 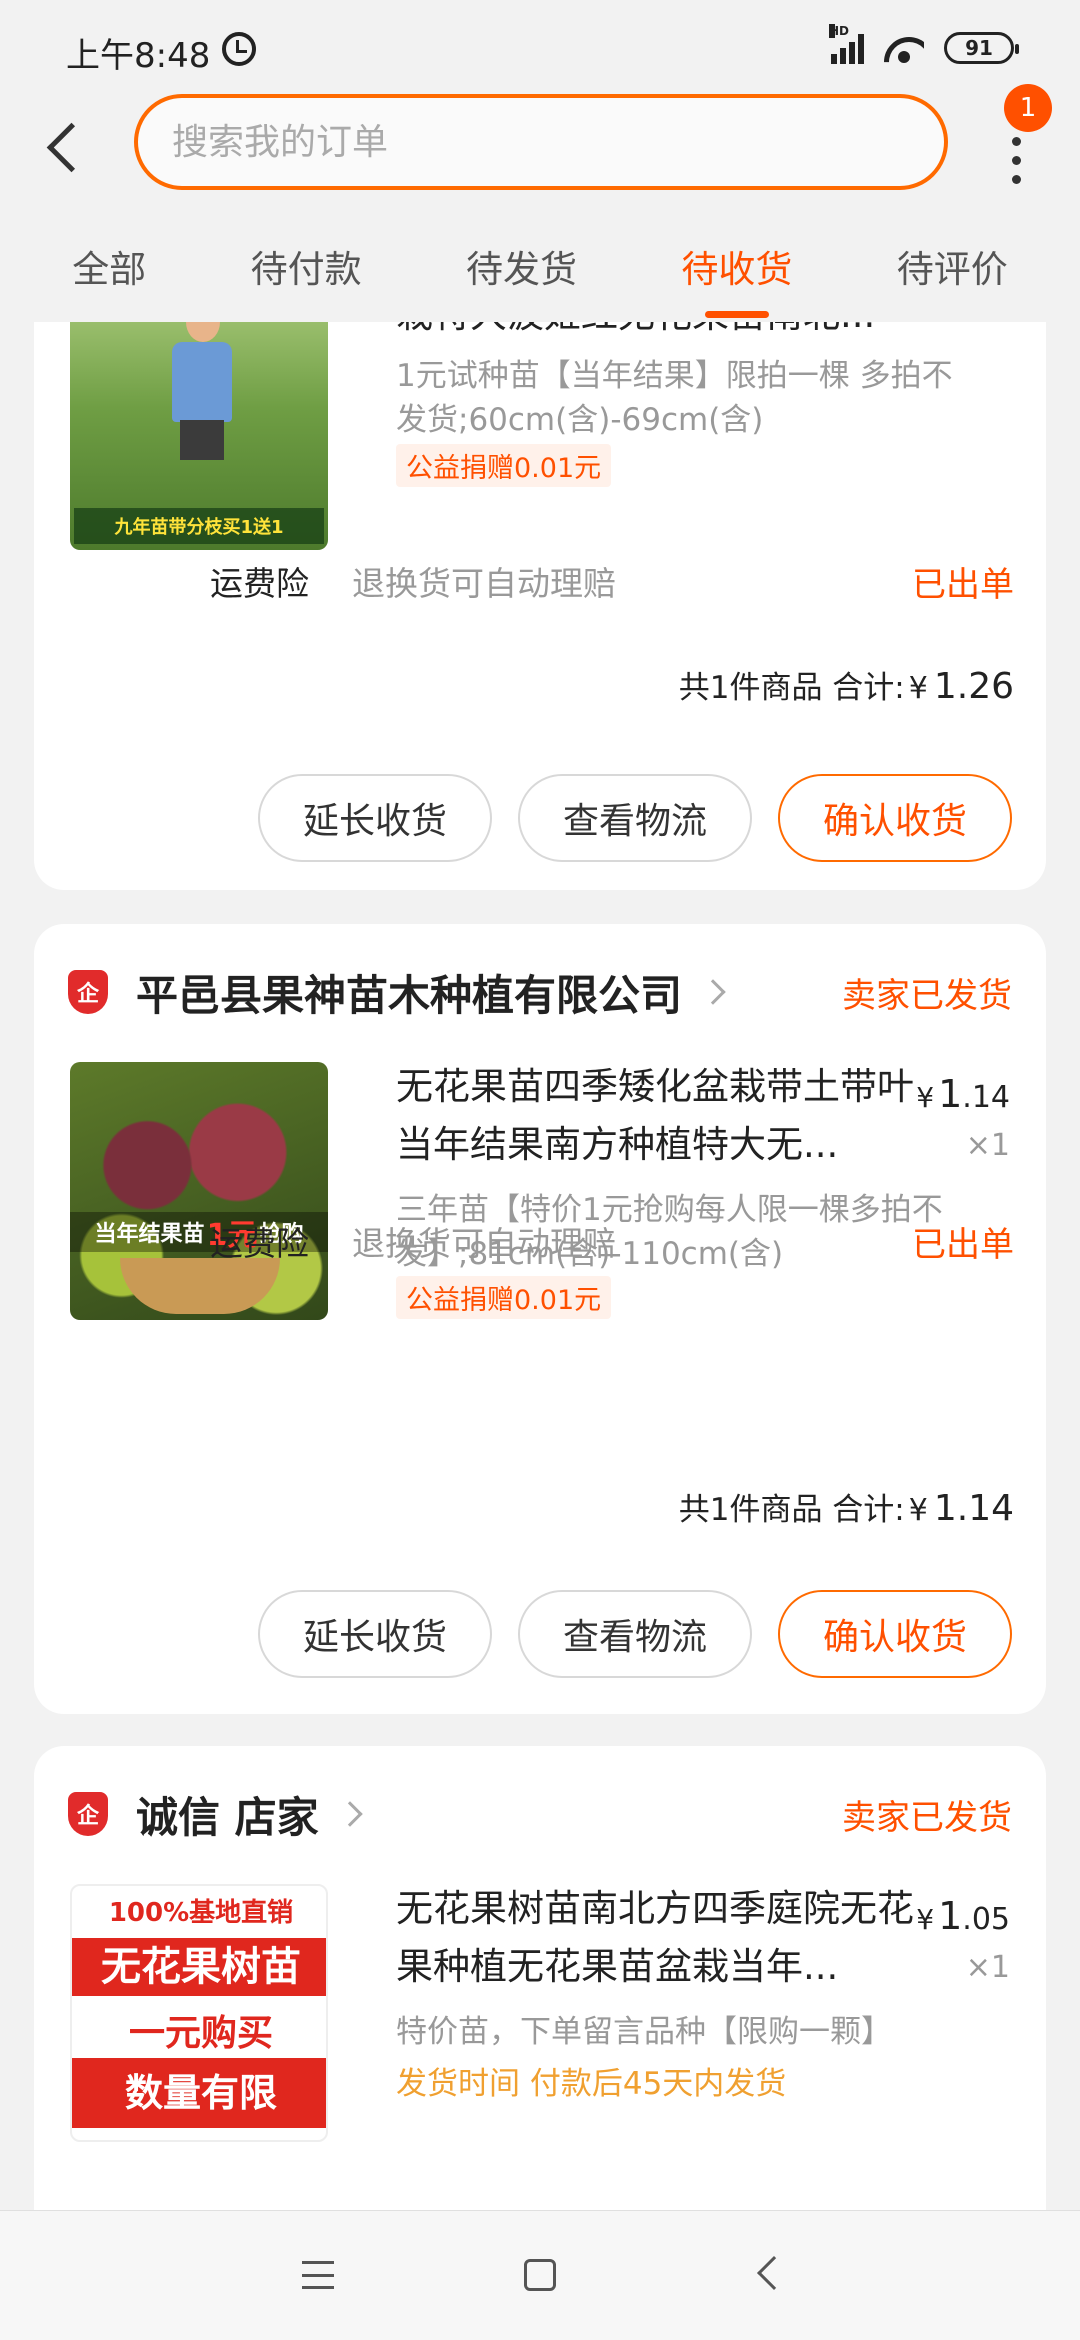 I want to click on home-icon, so click(x=540, y=2275).